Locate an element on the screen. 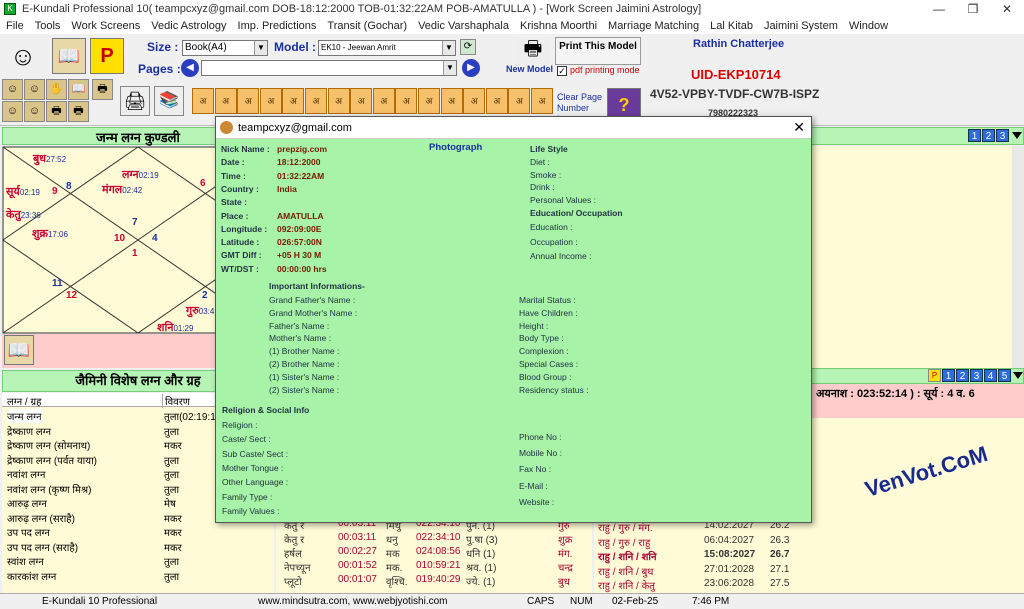 The width and height of the screenshot is (1024, 609). planet-degree: 03:4 is located at coordinates (206, 311).